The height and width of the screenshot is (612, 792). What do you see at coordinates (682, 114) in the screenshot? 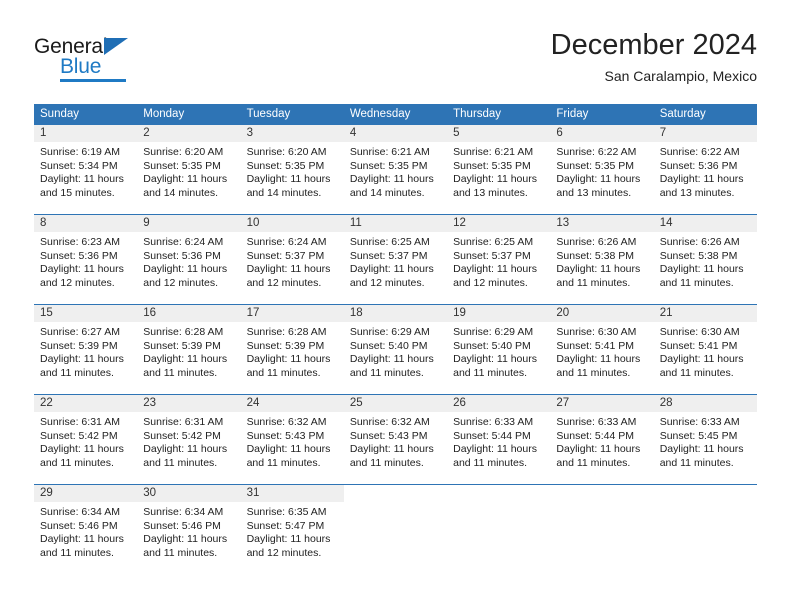
I see `weekday-header-saturday: Saturday` at bounding box center [682, 114].